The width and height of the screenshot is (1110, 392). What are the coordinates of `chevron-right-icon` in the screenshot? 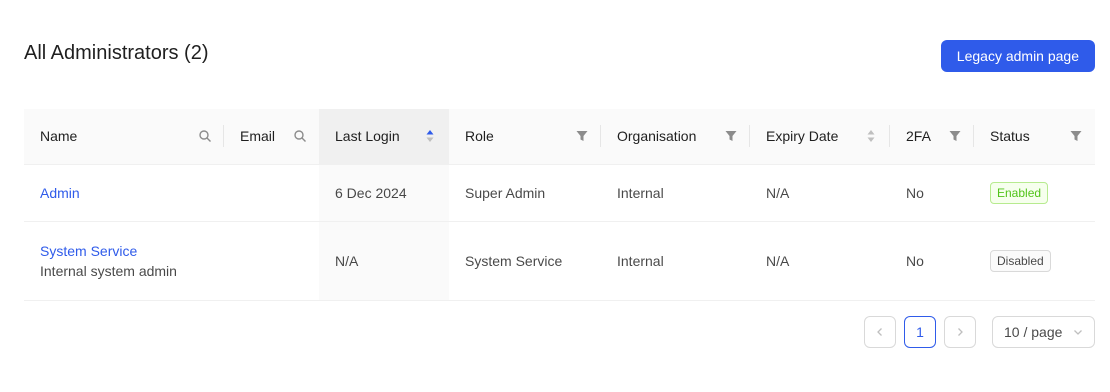 It's located at (960, 332).